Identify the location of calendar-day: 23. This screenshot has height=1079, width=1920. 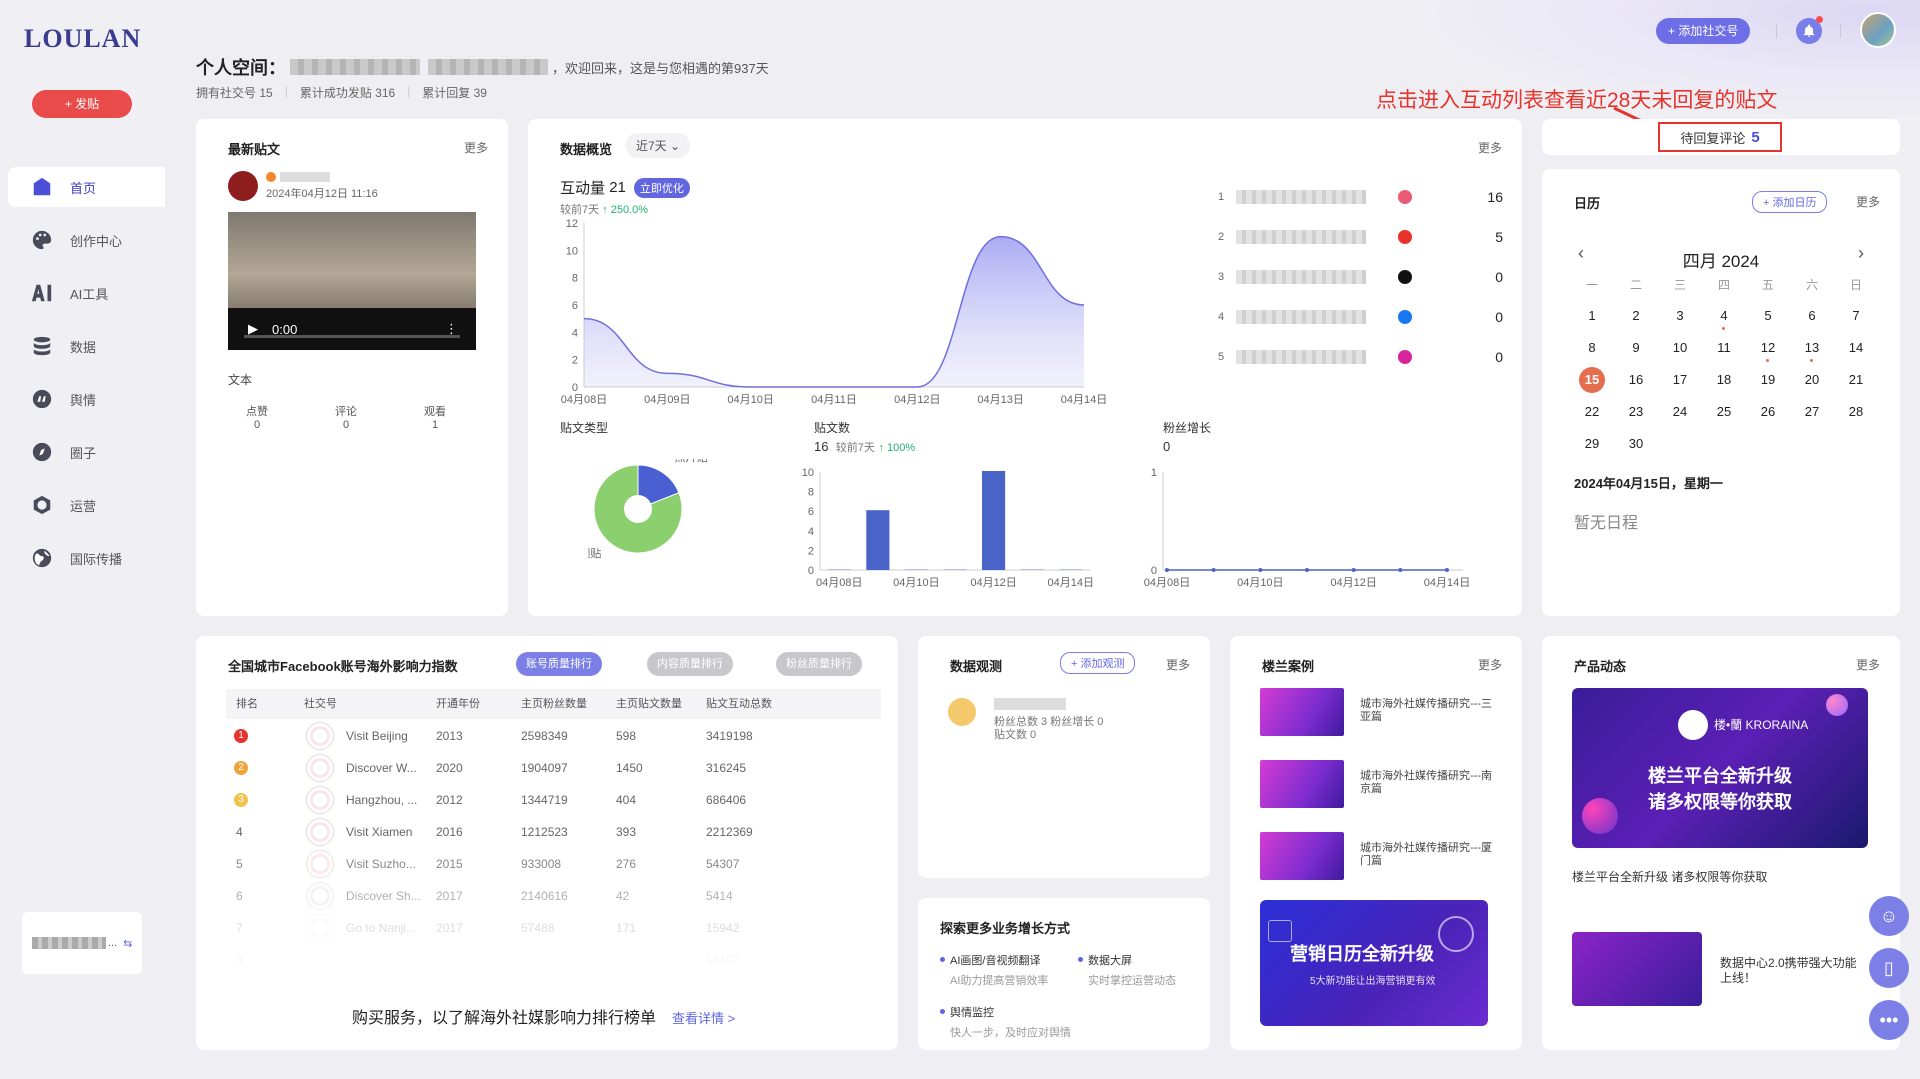
(1636, 412).